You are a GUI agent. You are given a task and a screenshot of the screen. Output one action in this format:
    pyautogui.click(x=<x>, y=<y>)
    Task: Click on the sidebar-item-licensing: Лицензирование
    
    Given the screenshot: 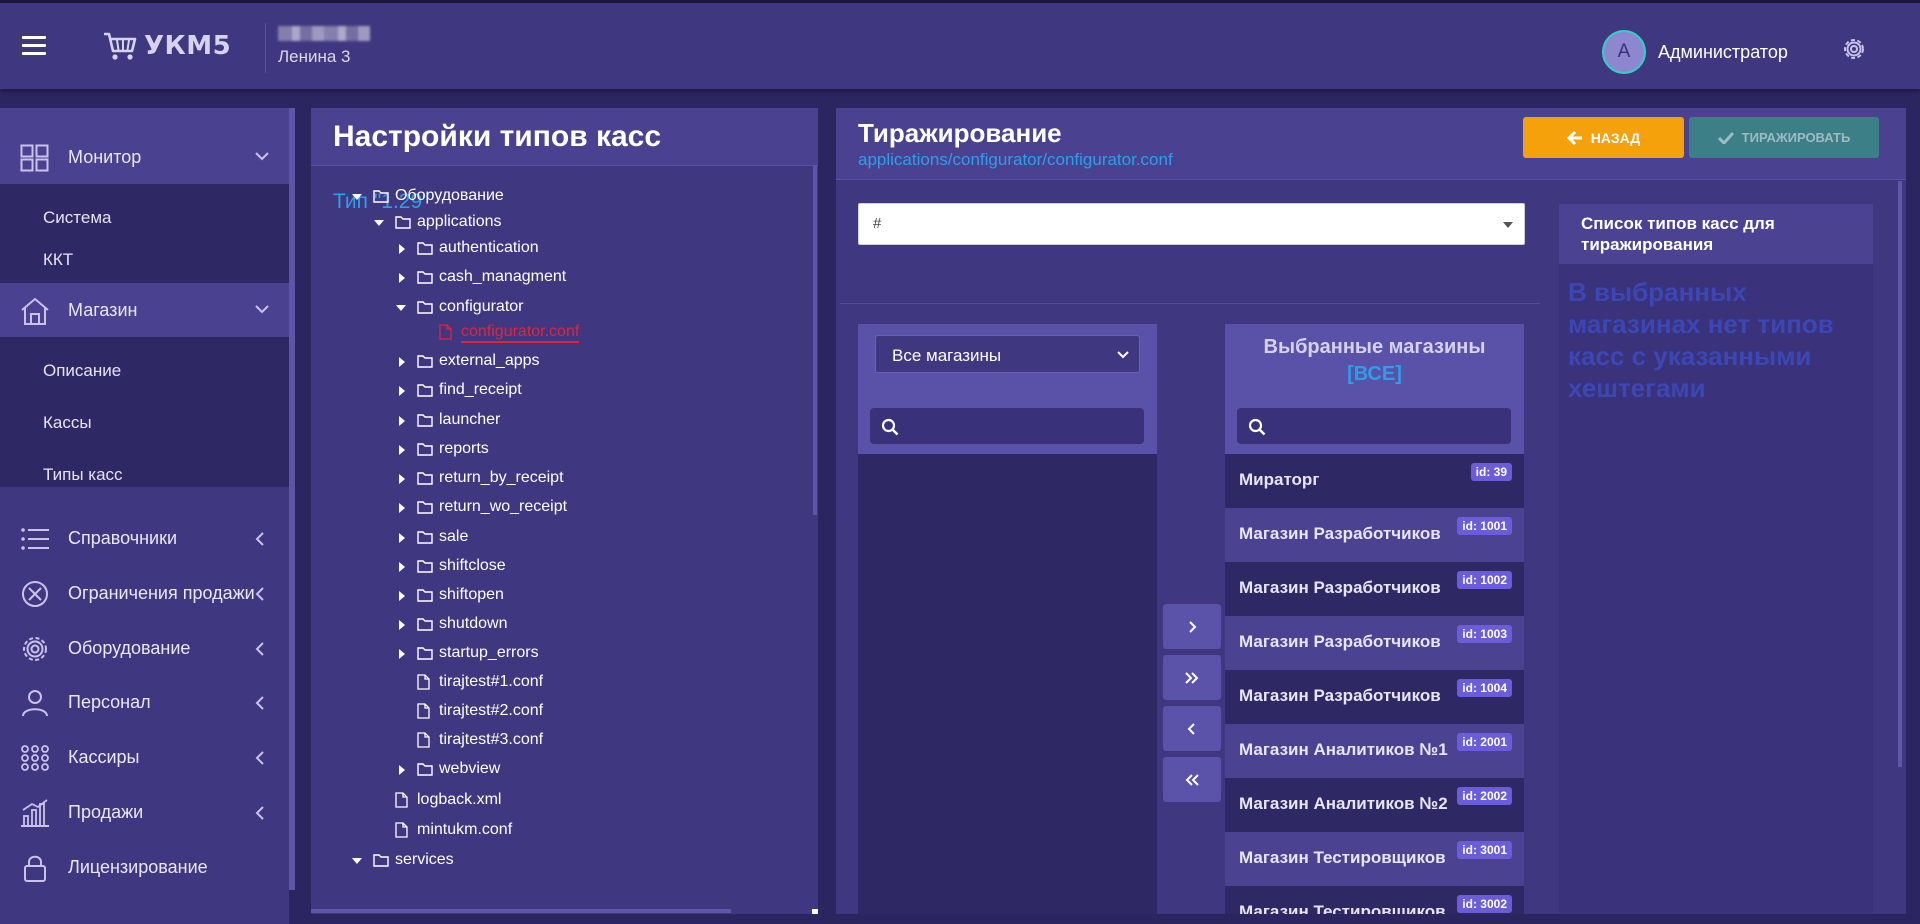 What is the action you would take?
    pyautogui.click(x=144, y=867)
    